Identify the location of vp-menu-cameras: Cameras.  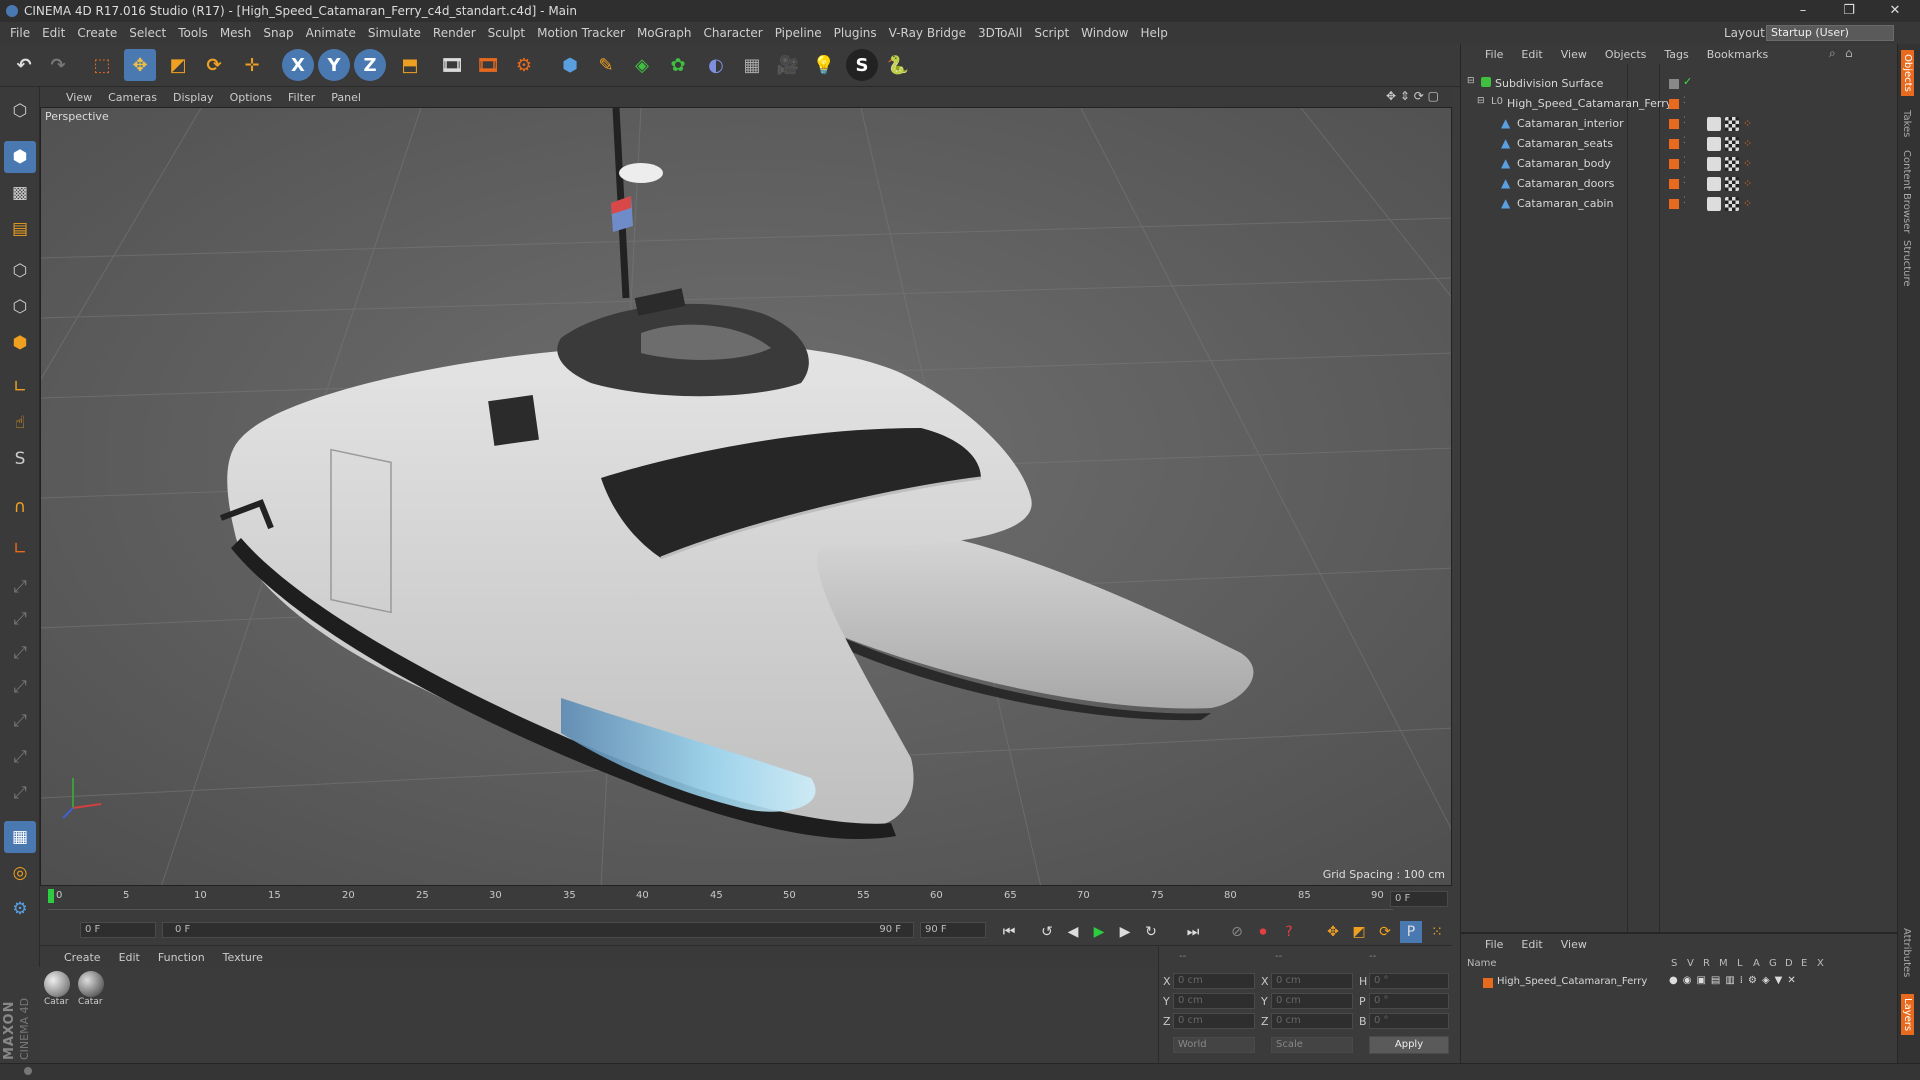
(132, 97).